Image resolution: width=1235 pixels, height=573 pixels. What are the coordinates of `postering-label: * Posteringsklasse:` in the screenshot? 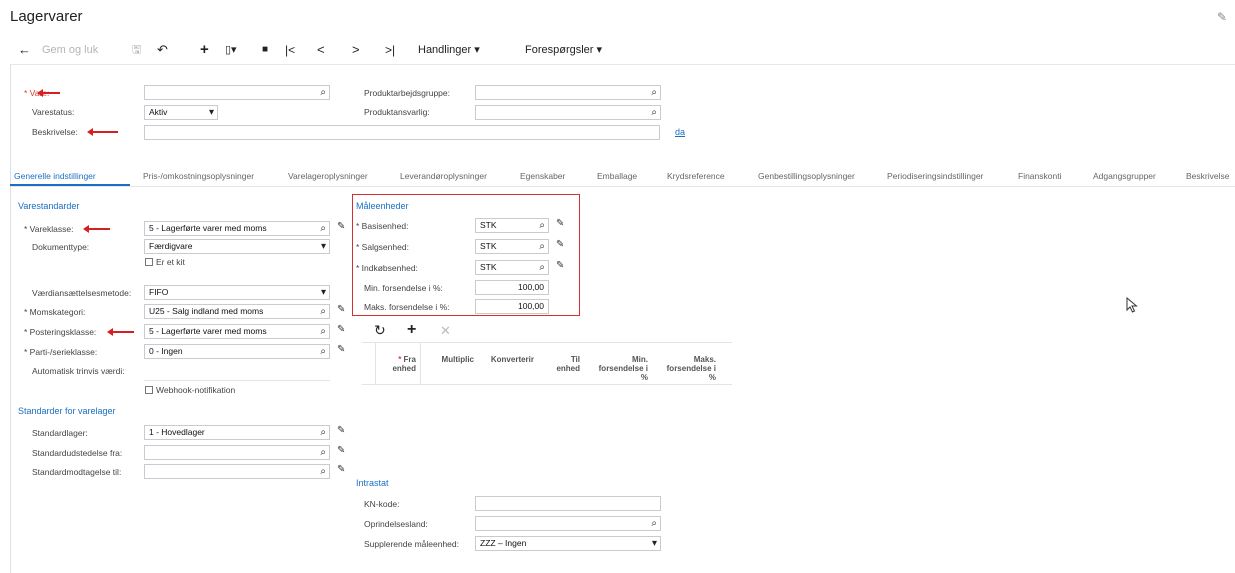 It's located at (60, 332).